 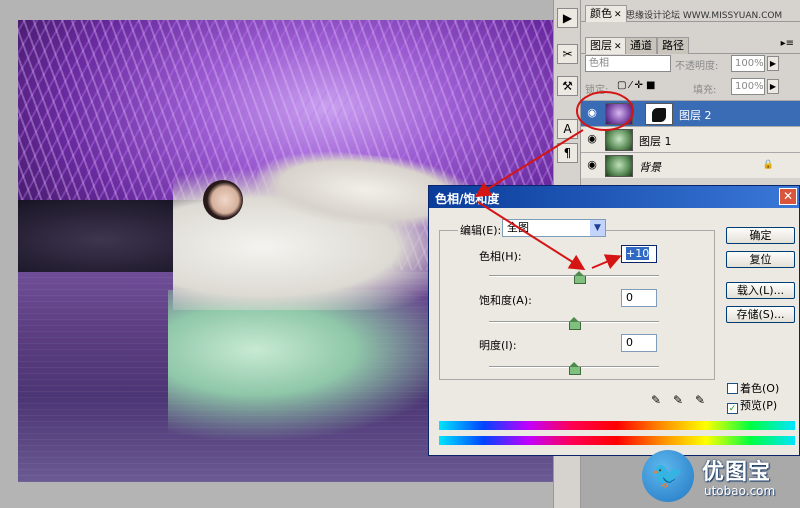 What do you see at coordinates (787, 43) in the screenshot?
I see `panel-menu-icon: ▸≡` at bounding box center [787, 43].